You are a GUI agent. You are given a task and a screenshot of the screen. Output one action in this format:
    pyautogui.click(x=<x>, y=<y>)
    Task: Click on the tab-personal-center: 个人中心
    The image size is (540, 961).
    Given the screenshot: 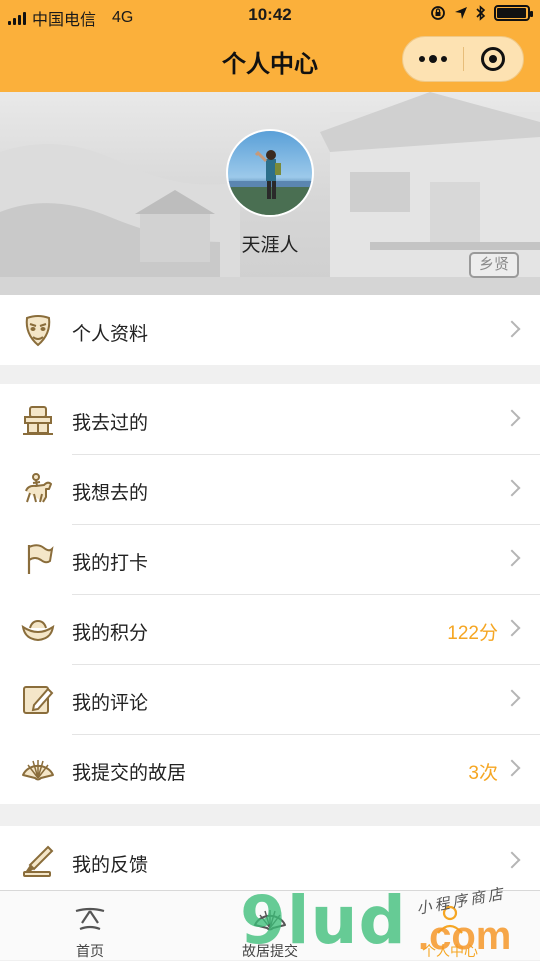 What is the action you would take?
    pyautogui.click(x=450, y=926)
    